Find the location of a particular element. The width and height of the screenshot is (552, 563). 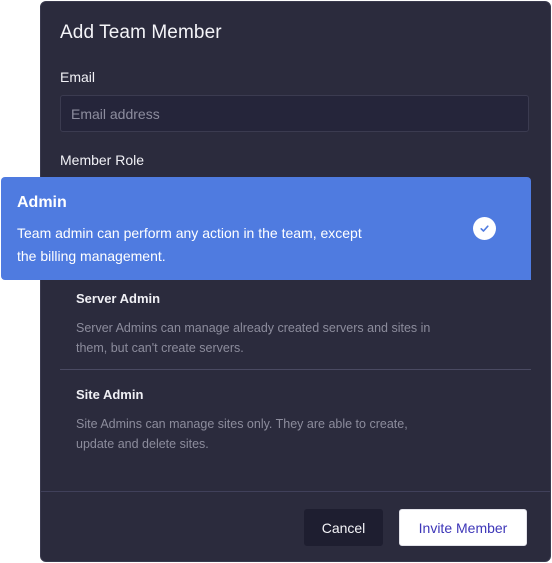

role-name: Site Admin is located at coordinates (110, 394).